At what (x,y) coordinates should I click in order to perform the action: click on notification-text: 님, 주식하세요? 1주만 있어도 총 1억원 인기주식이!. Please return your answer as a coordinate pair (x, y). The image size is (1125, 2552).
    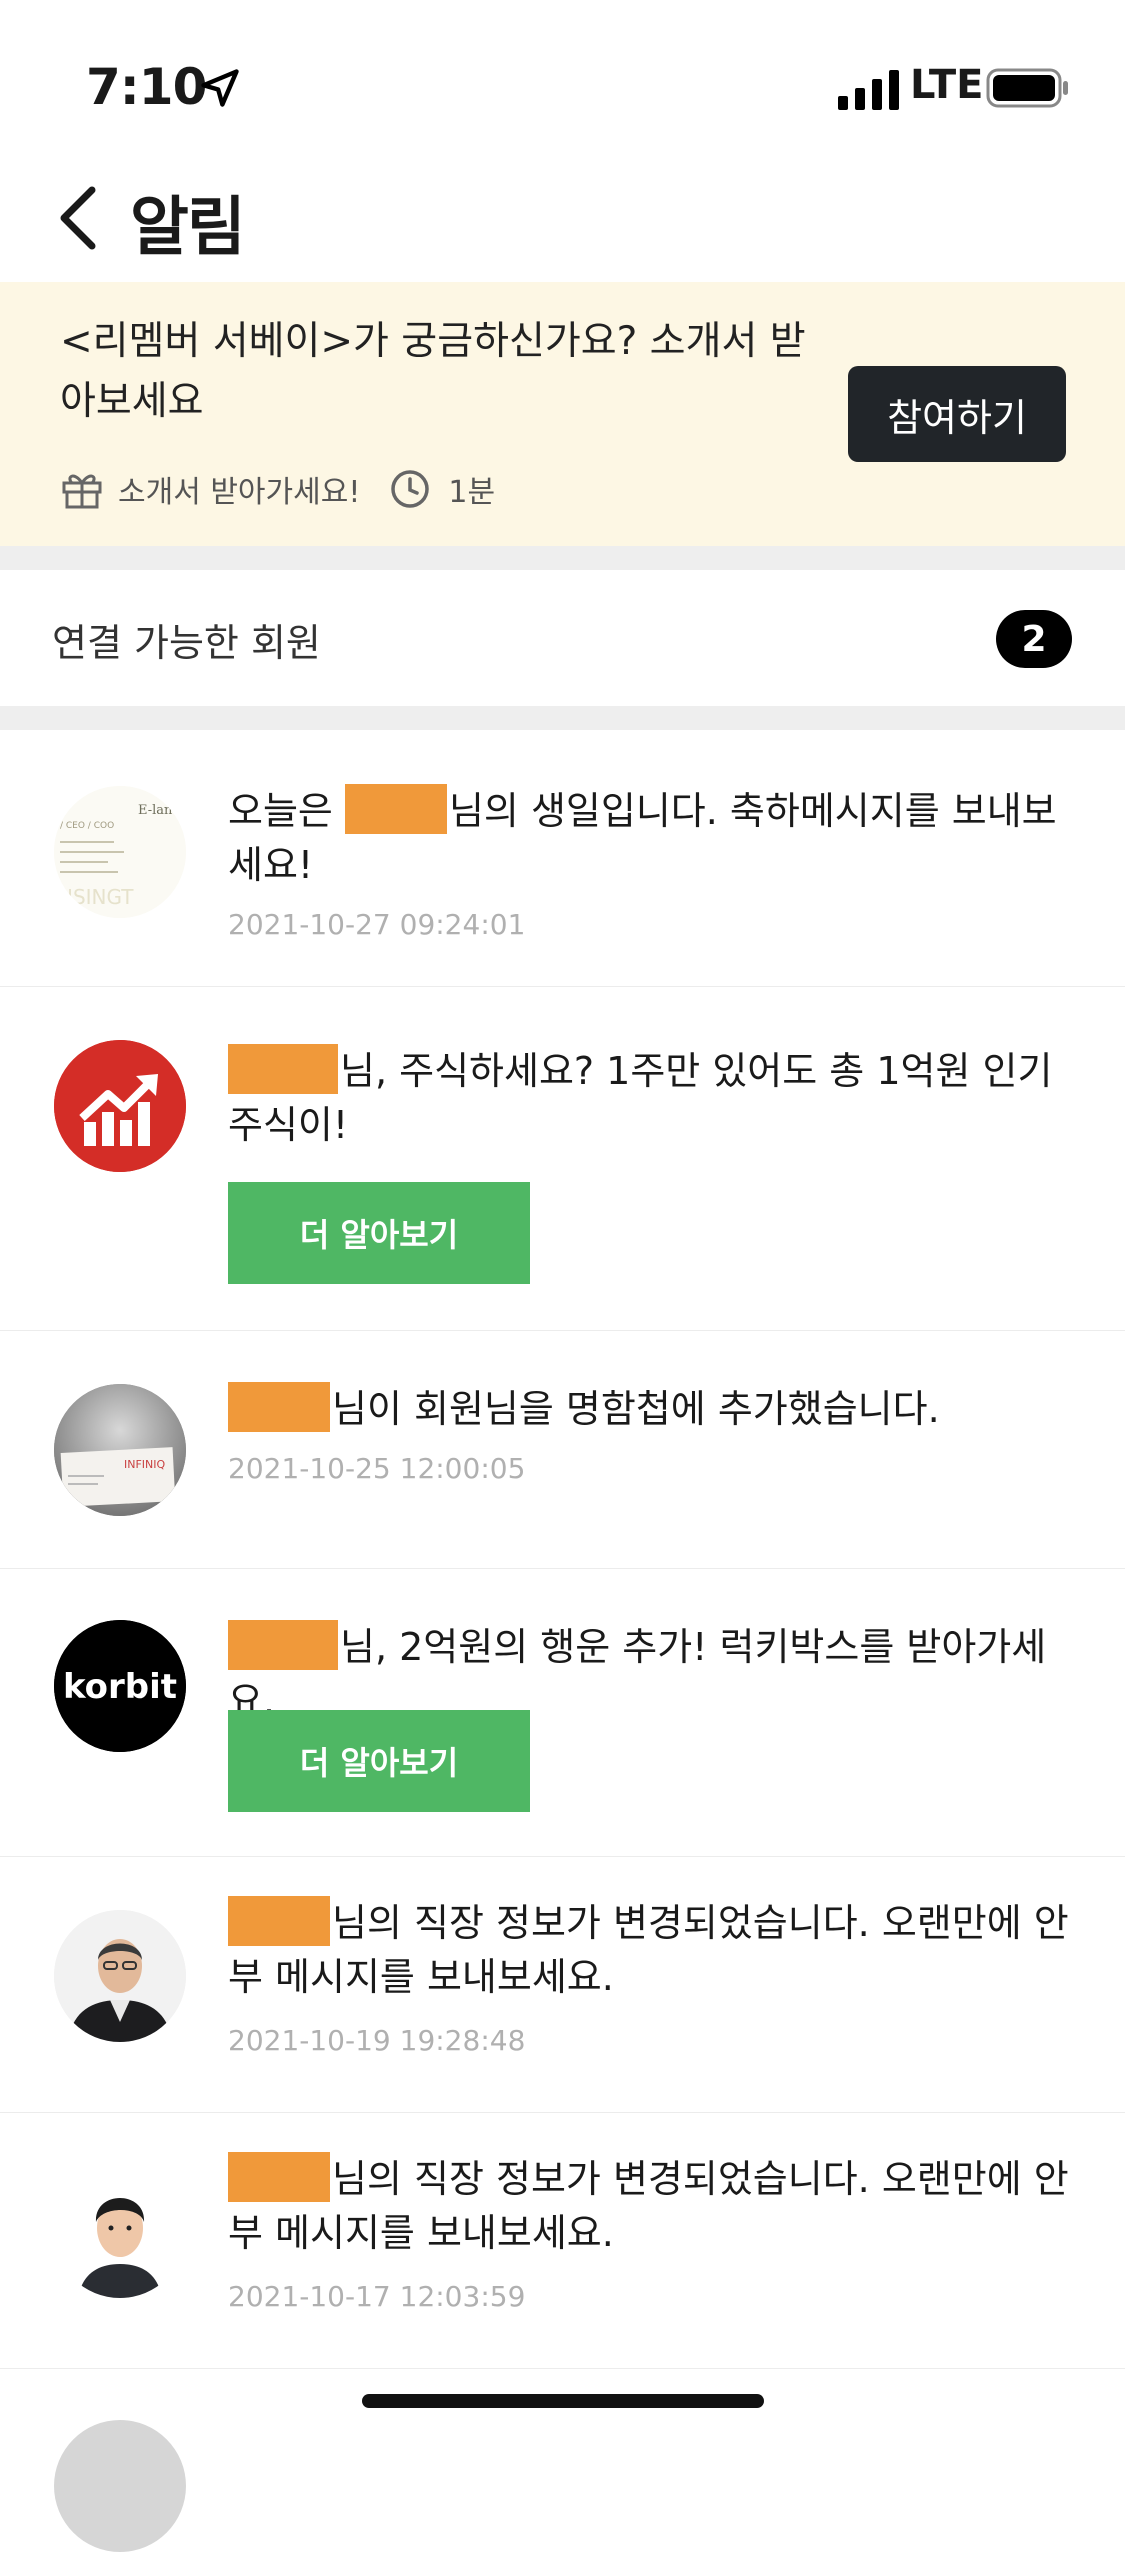
    Looking at the image, I should click on (653, 1098).